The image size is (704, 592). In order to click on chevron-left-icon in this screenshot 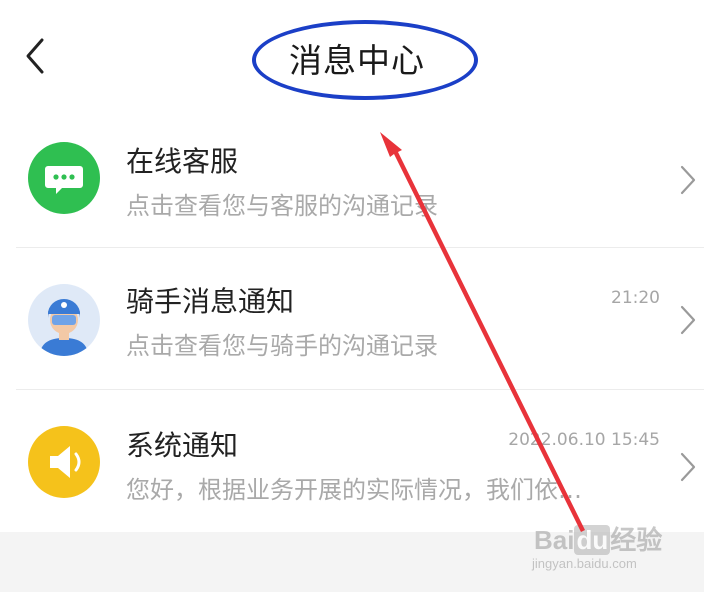, I will do `click(35, 56)`.